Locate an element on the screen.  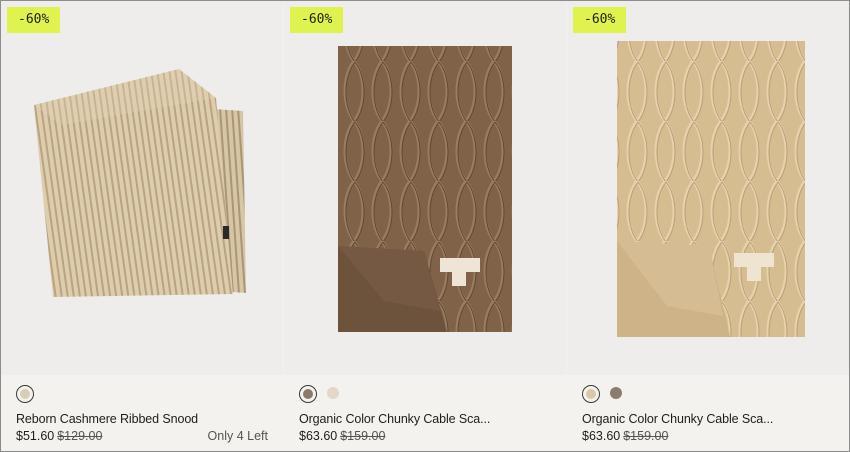
cable-scarf-brown-image is located at coordinates (425, 189).